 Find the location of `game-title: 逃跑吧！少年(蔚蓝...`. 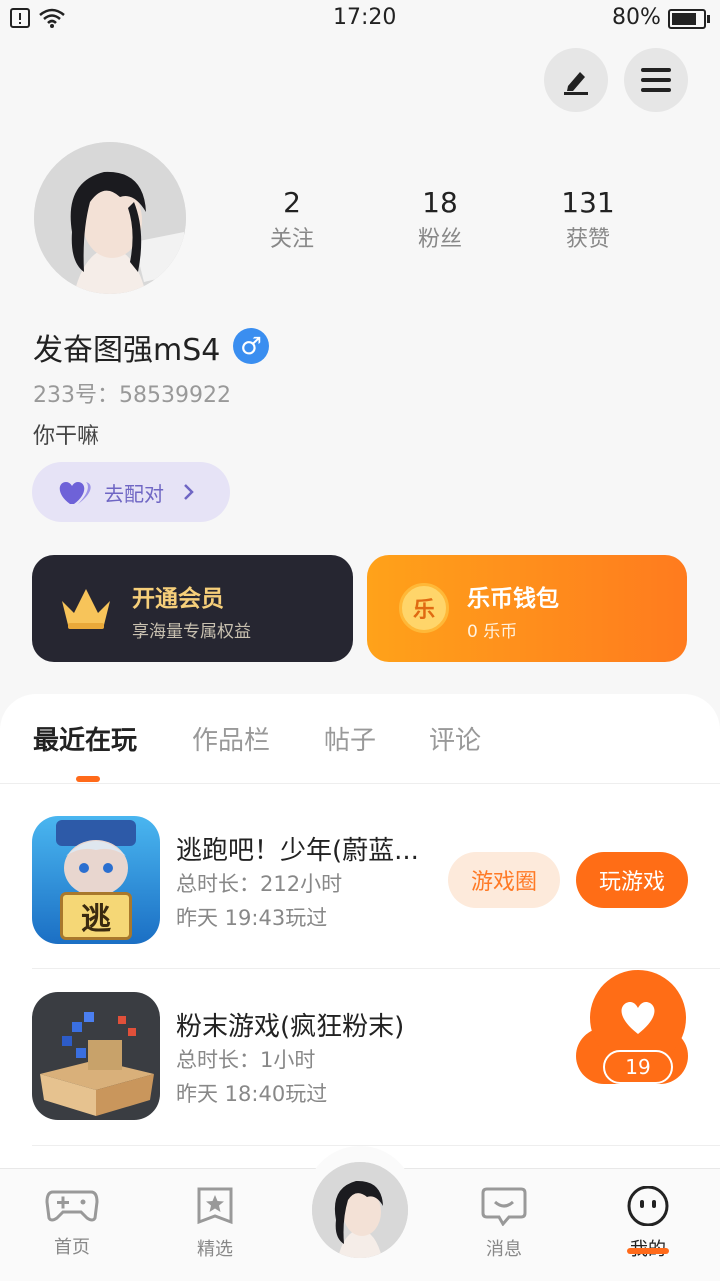

game-title: 逃跑吧！少年(蔚蓝... is located at coordinates (297, 851).